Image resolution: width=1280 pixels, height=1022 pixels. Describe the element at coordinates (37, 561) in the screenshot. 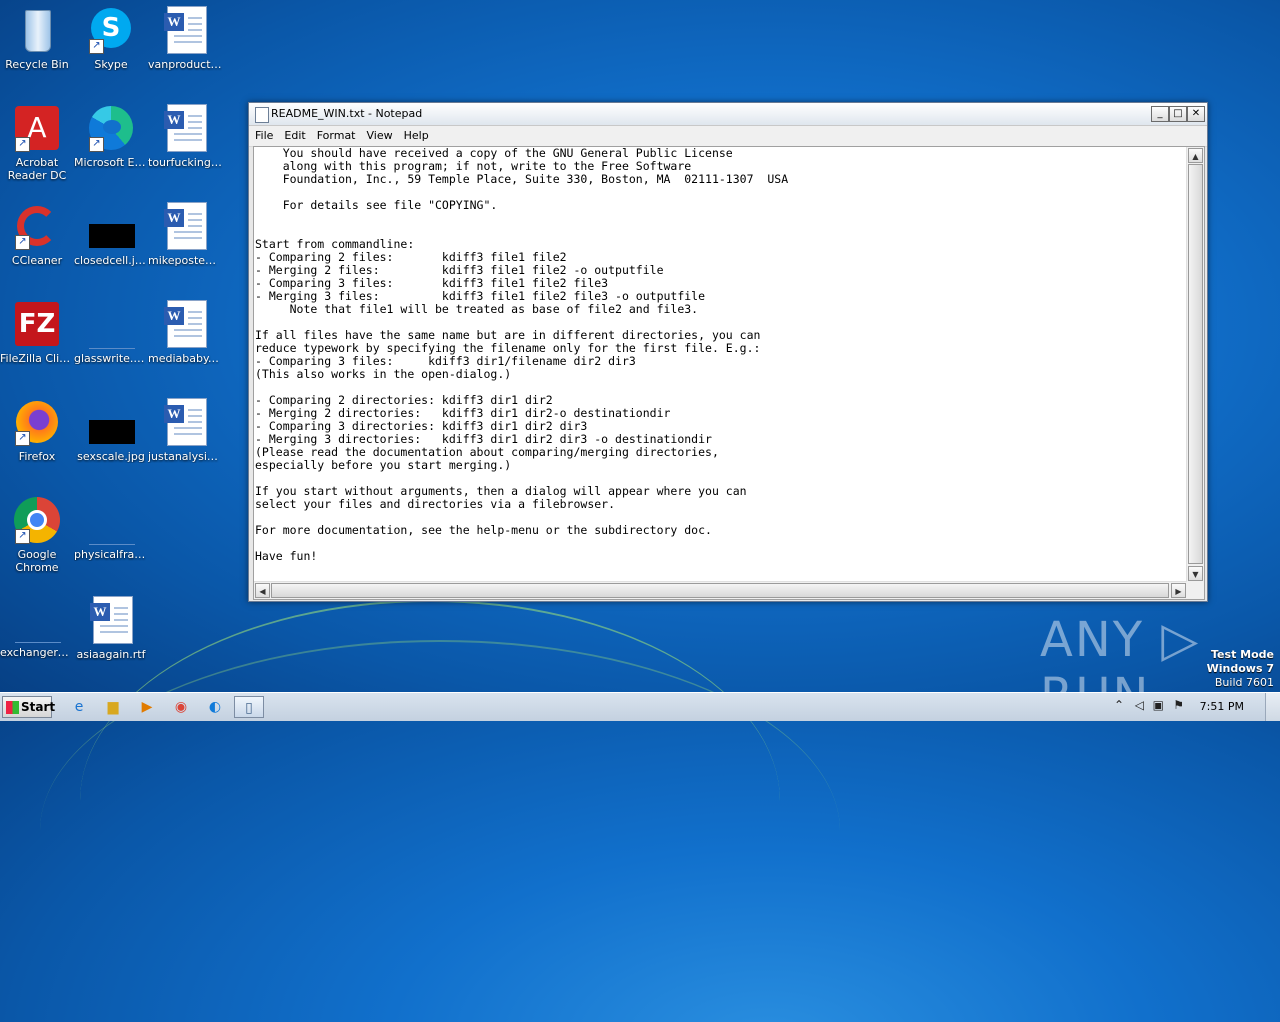

I see `desktop-icon-label: Google Chrome` at that location.